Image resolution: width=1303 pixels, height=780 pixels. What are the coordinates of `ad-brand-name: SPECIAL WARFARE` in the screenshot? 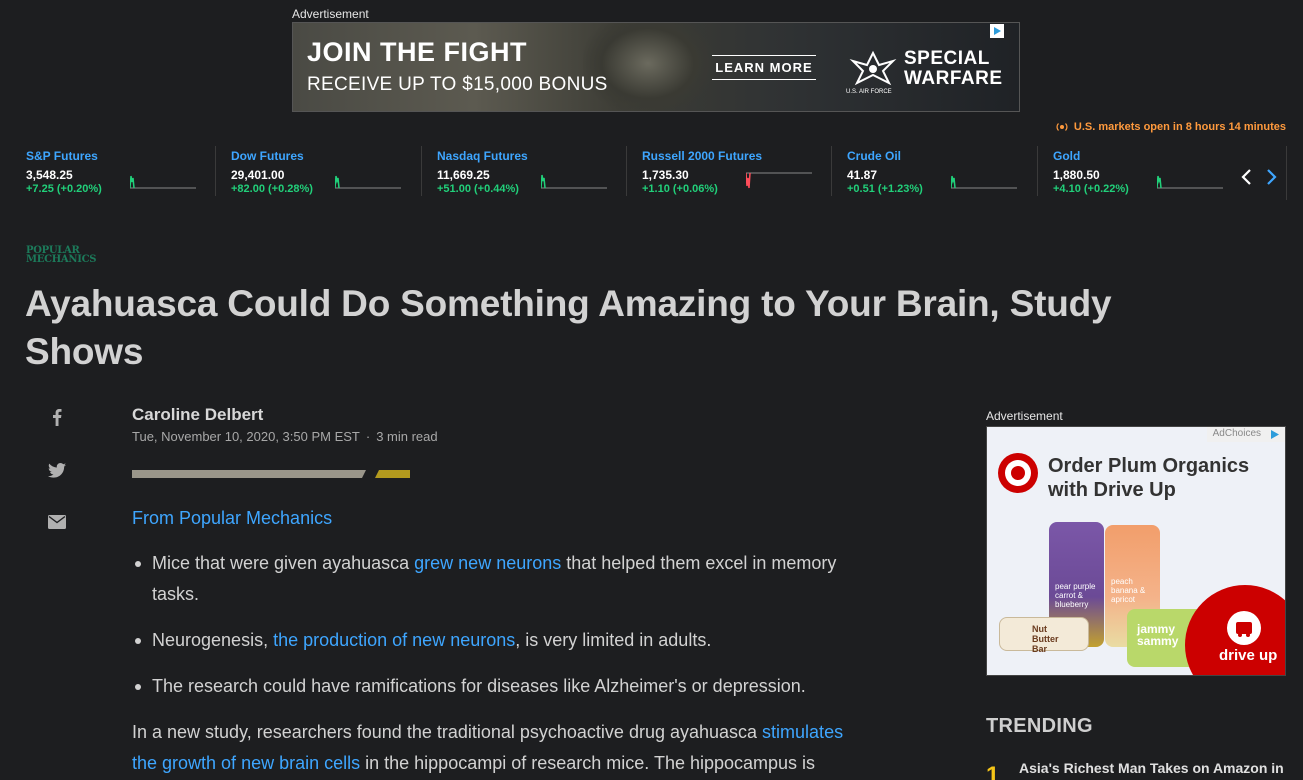 It's located at (953, 69).